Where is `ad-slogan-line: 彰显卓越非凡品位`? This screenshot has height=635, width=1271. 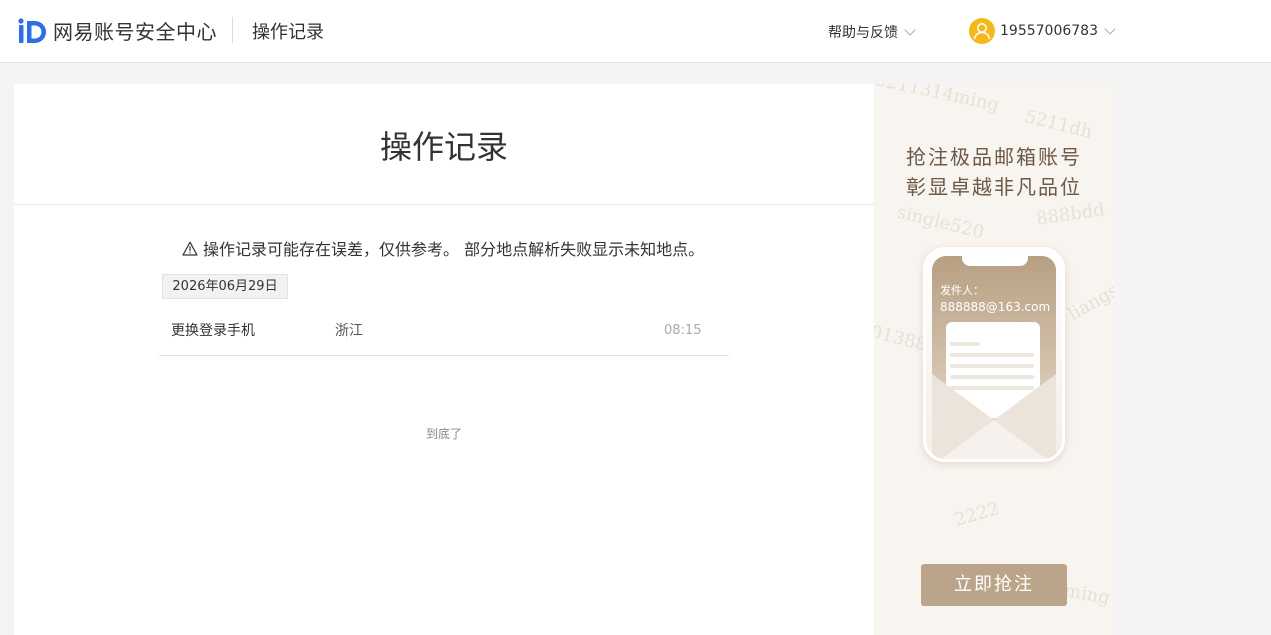 ad-slogan-line: 彰显卓越非凡品位 is located at coordinates (994, 187).